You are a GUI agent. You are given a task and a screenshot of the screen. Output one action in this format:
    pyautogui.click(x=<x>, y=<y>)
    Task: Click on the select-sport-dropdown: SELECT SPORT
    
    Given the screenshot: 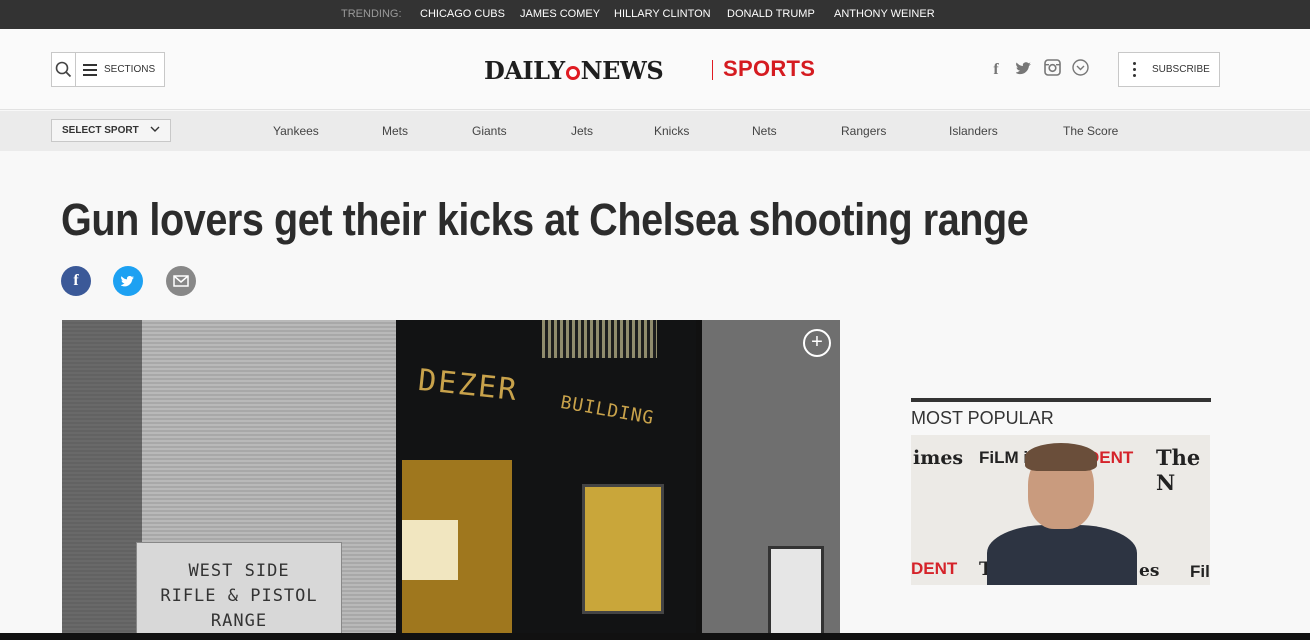 What is the action you would take?
    pyautogui.click(x=111, y=130)
    